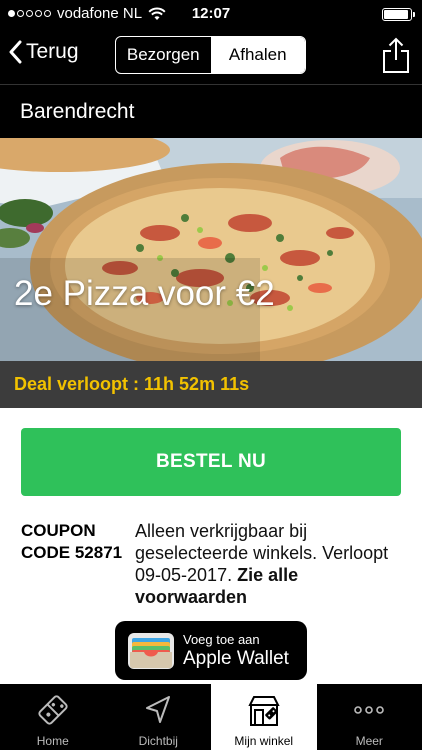 The width and height of the screenshot is (422, 750). I want to click on status-bar: vodafone NL 12:07, so click(211, 14).